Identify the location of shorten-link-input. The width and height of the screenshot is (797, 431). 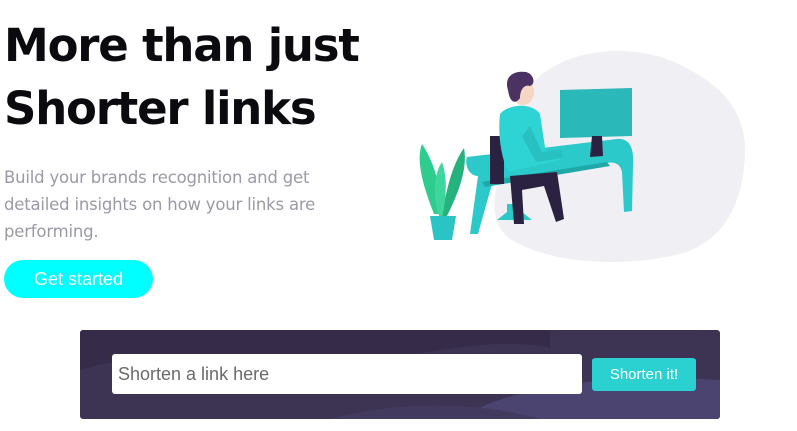
(347, 374).